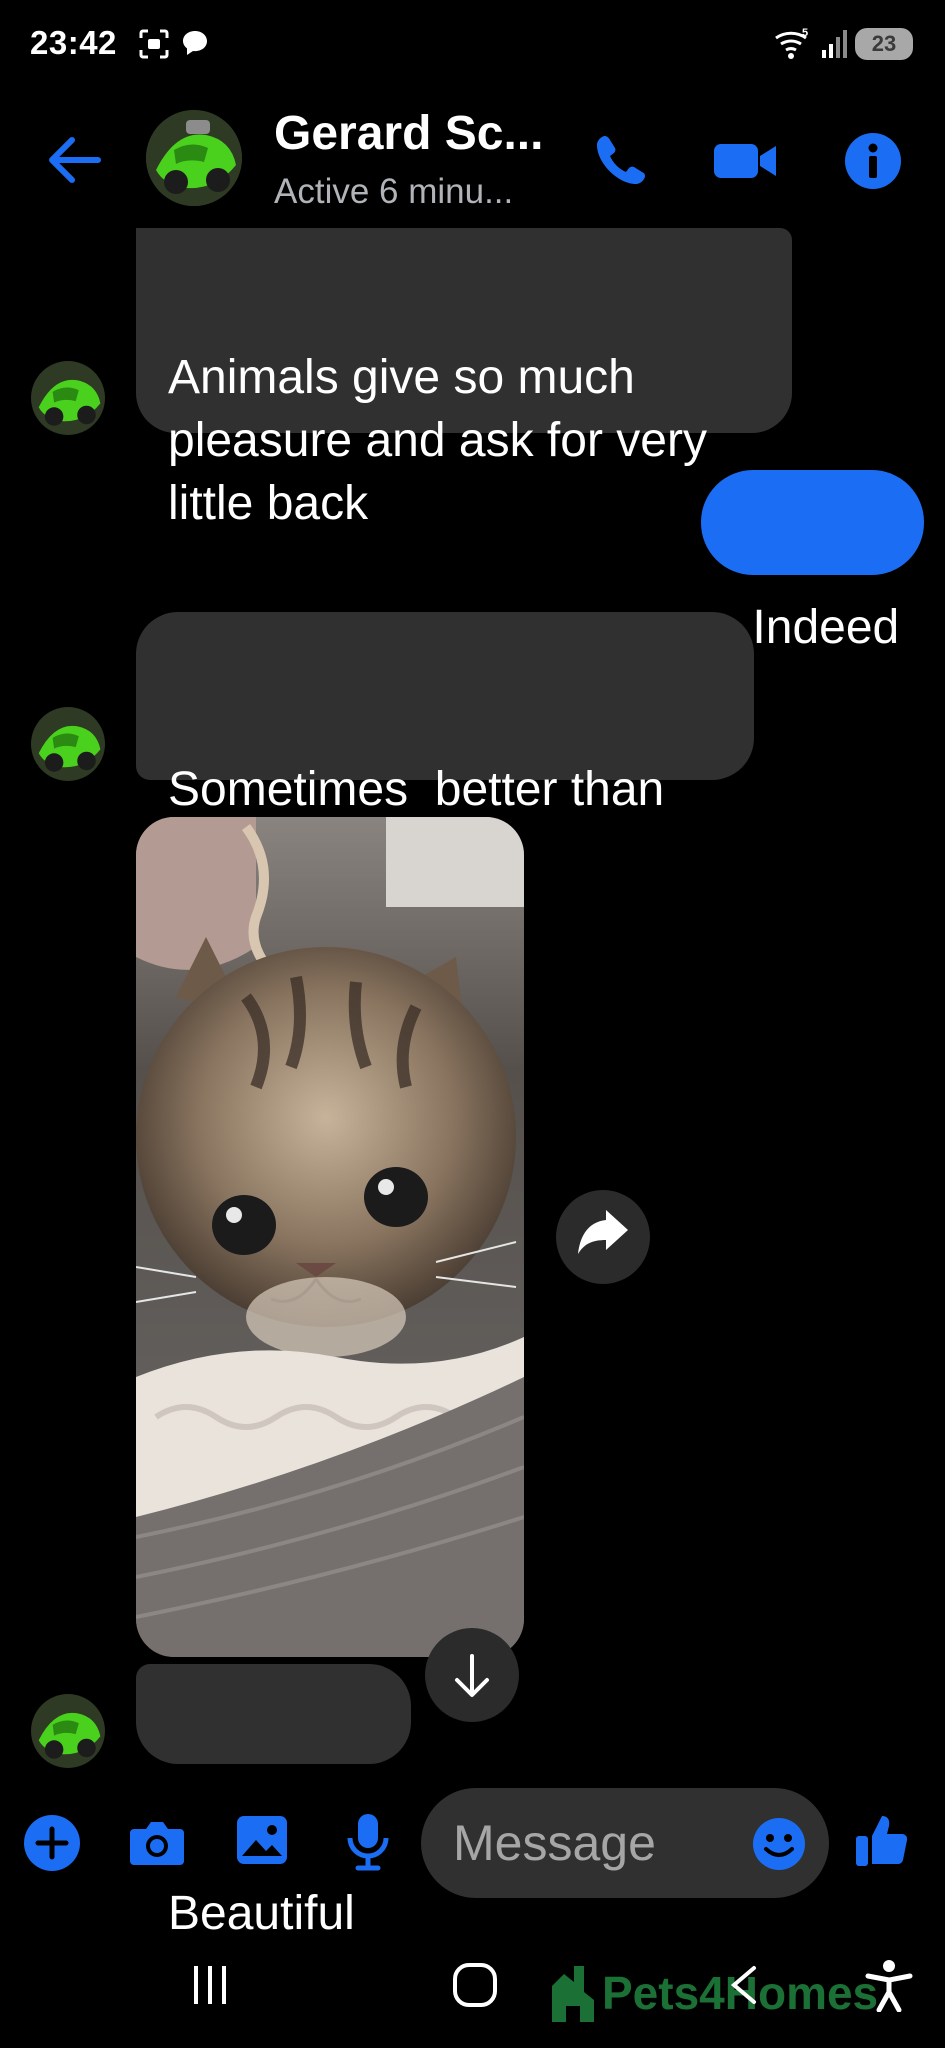  What do you see at coordinates (889, 1985) in the screenshot?
I see `accessibility-icon` at bounding box center [889, 1985].